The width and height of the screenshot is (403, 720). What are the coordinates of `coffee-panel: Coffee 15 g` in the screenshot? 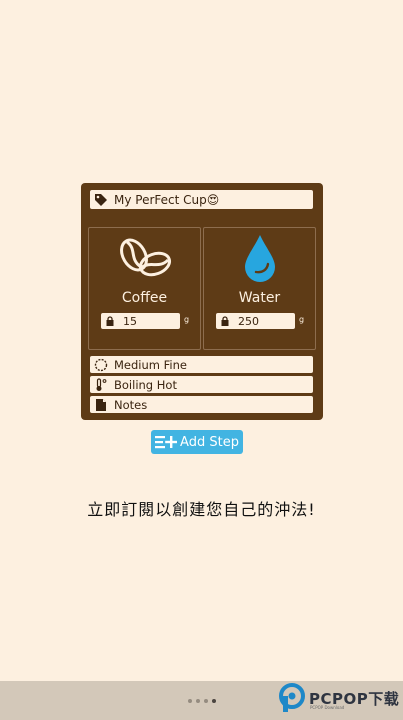 It's located at (144, 288).